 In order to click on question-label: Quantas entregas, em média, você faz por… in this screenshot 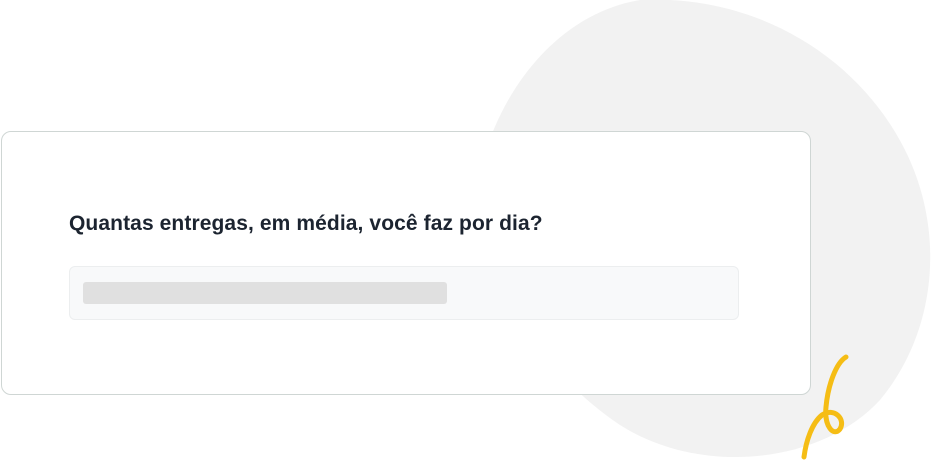, I will do `click(306, 223)`.